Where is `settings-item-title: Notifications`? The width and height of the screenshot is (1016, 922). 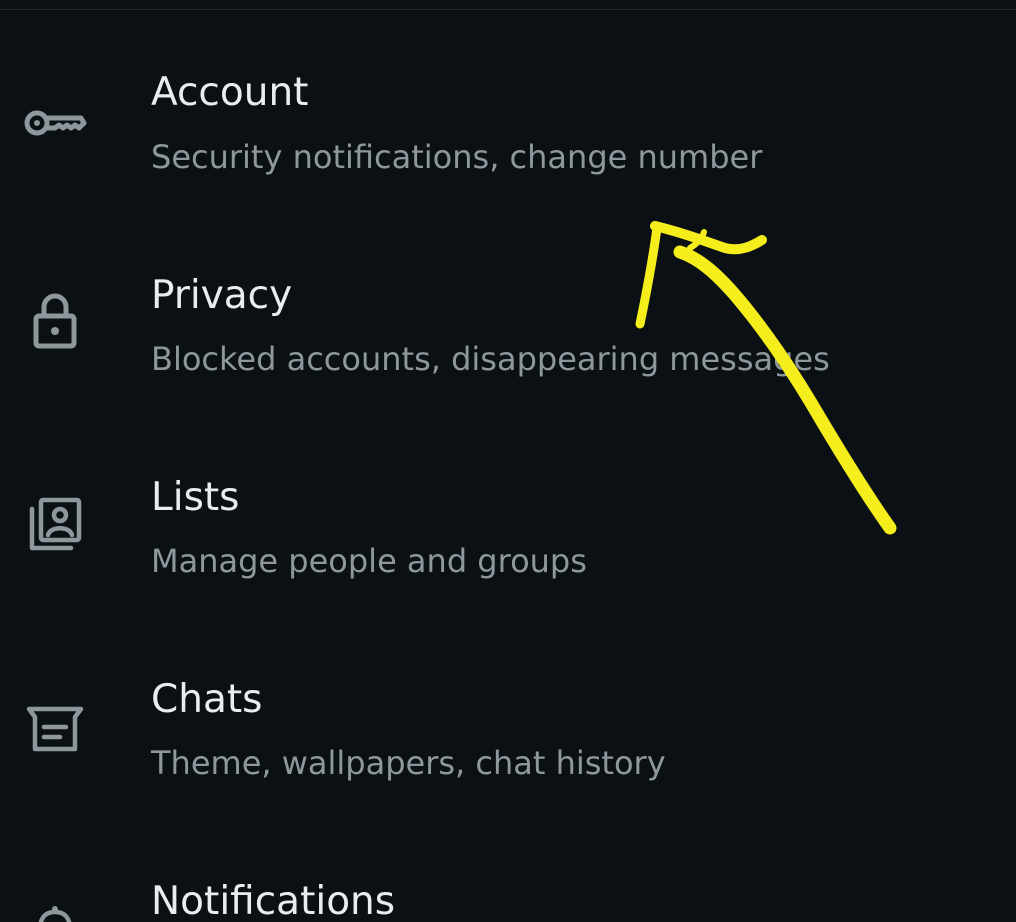
settings-item-title: Notifications is located at coordinates (273, 900).